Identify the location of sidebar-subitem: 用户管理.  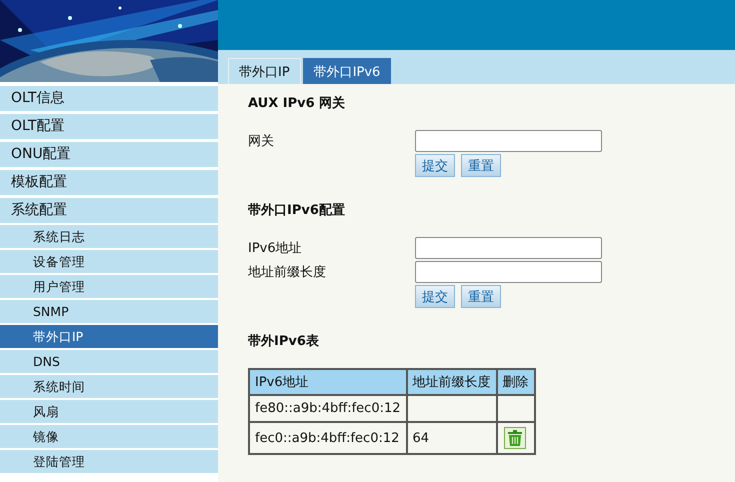
(109, 286).